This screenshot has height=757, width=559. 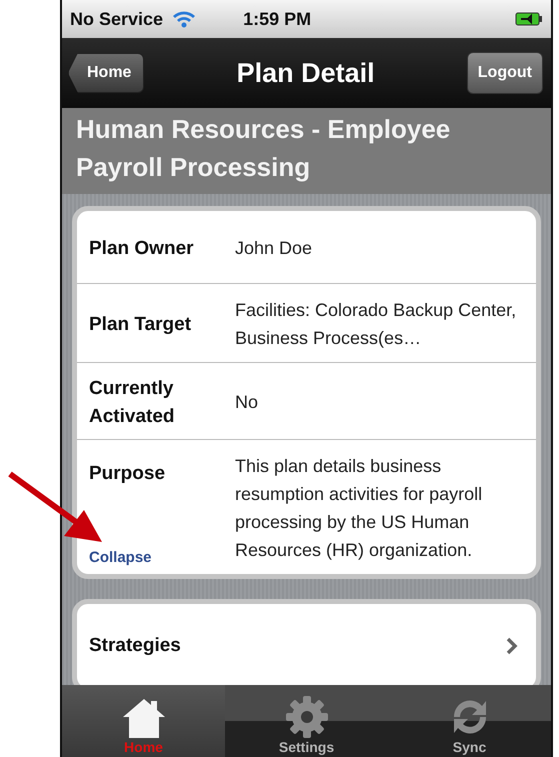 What do you see at coordinates (143, 747) in the screenshot?
I see `tab-label: Home` at bounding box center [143, 747].